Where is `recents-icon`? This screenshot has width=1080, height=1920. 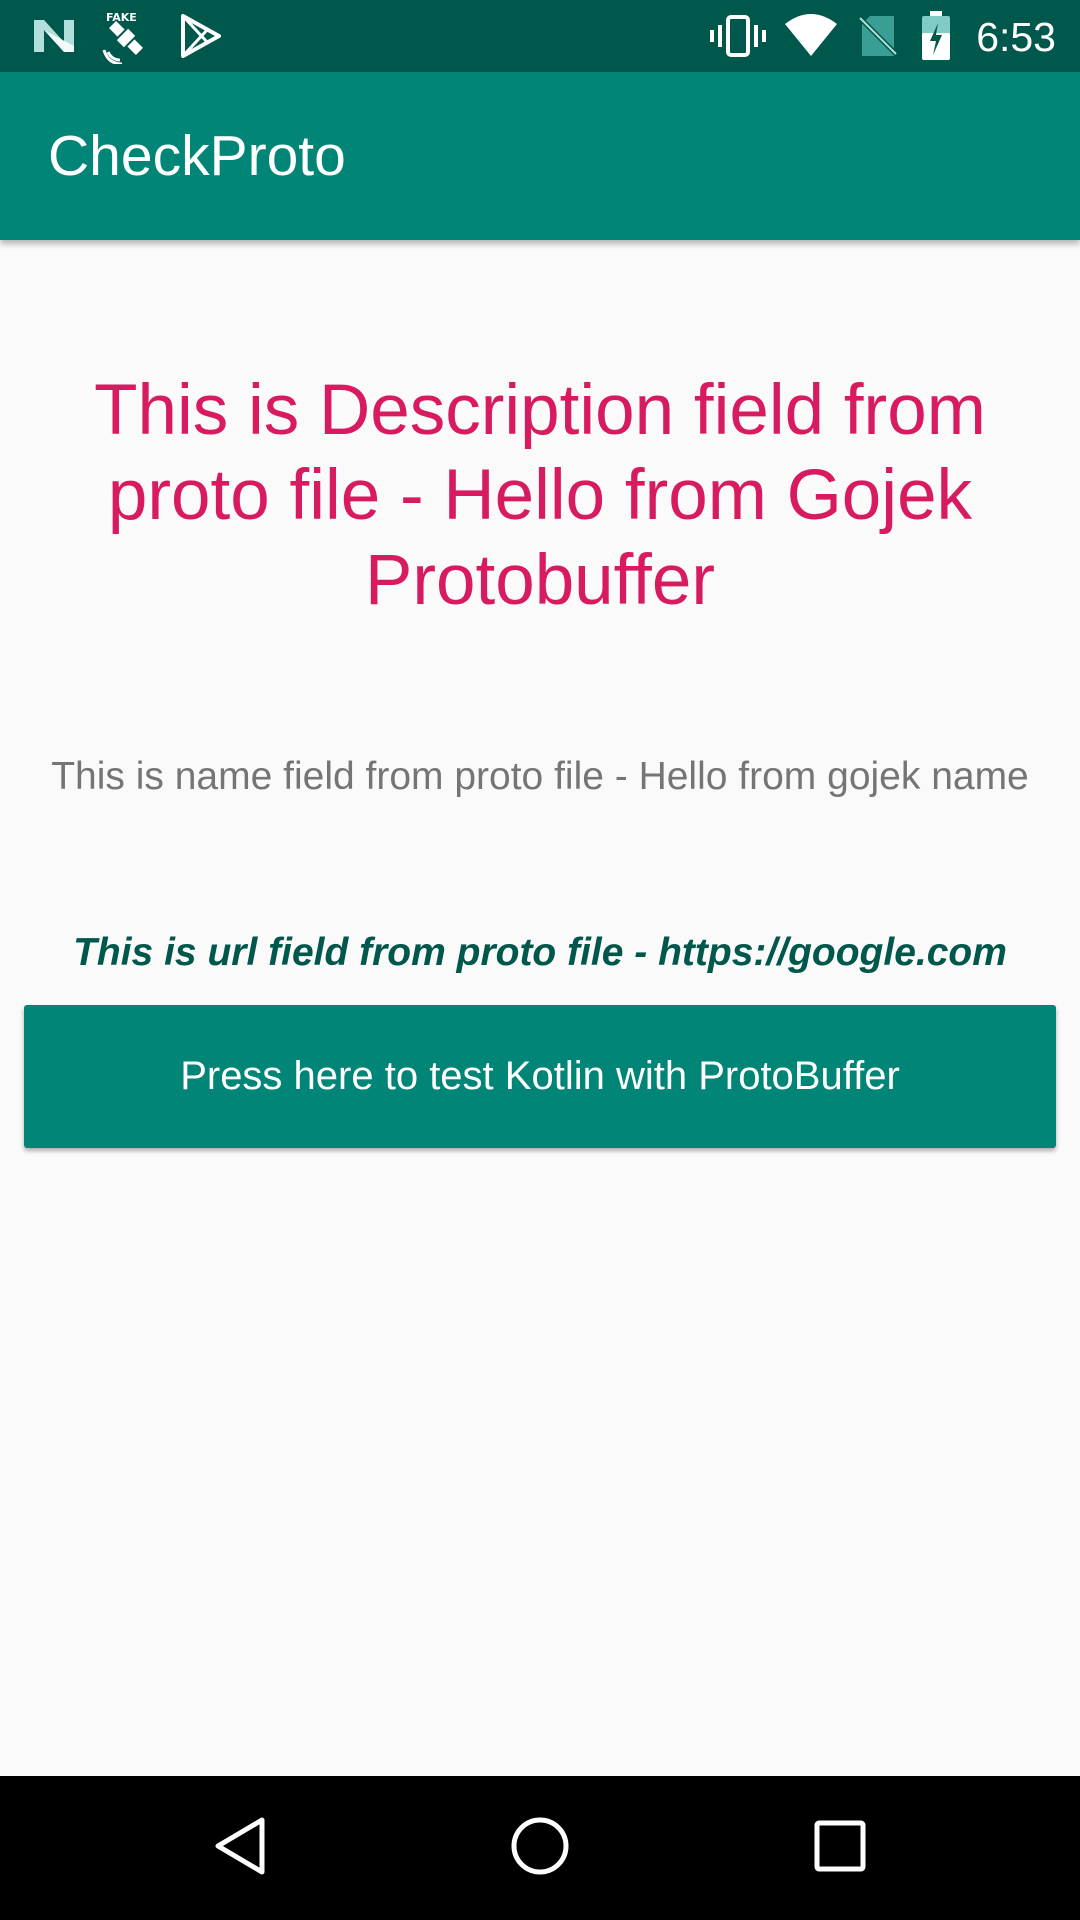
recents-icon is located at coordinates (840, 1848).